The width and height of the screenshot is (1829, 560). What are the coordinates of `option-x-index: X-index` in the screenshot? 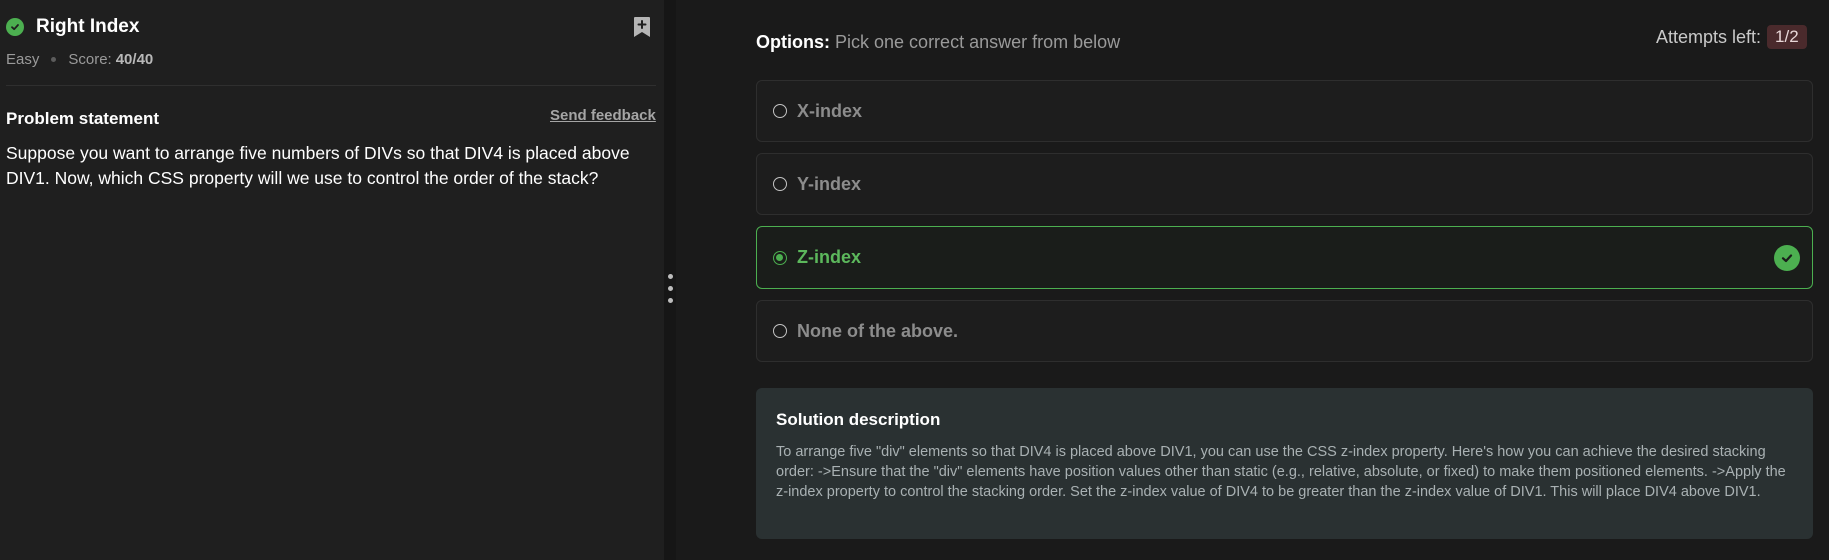 It's located at (1284, 111).